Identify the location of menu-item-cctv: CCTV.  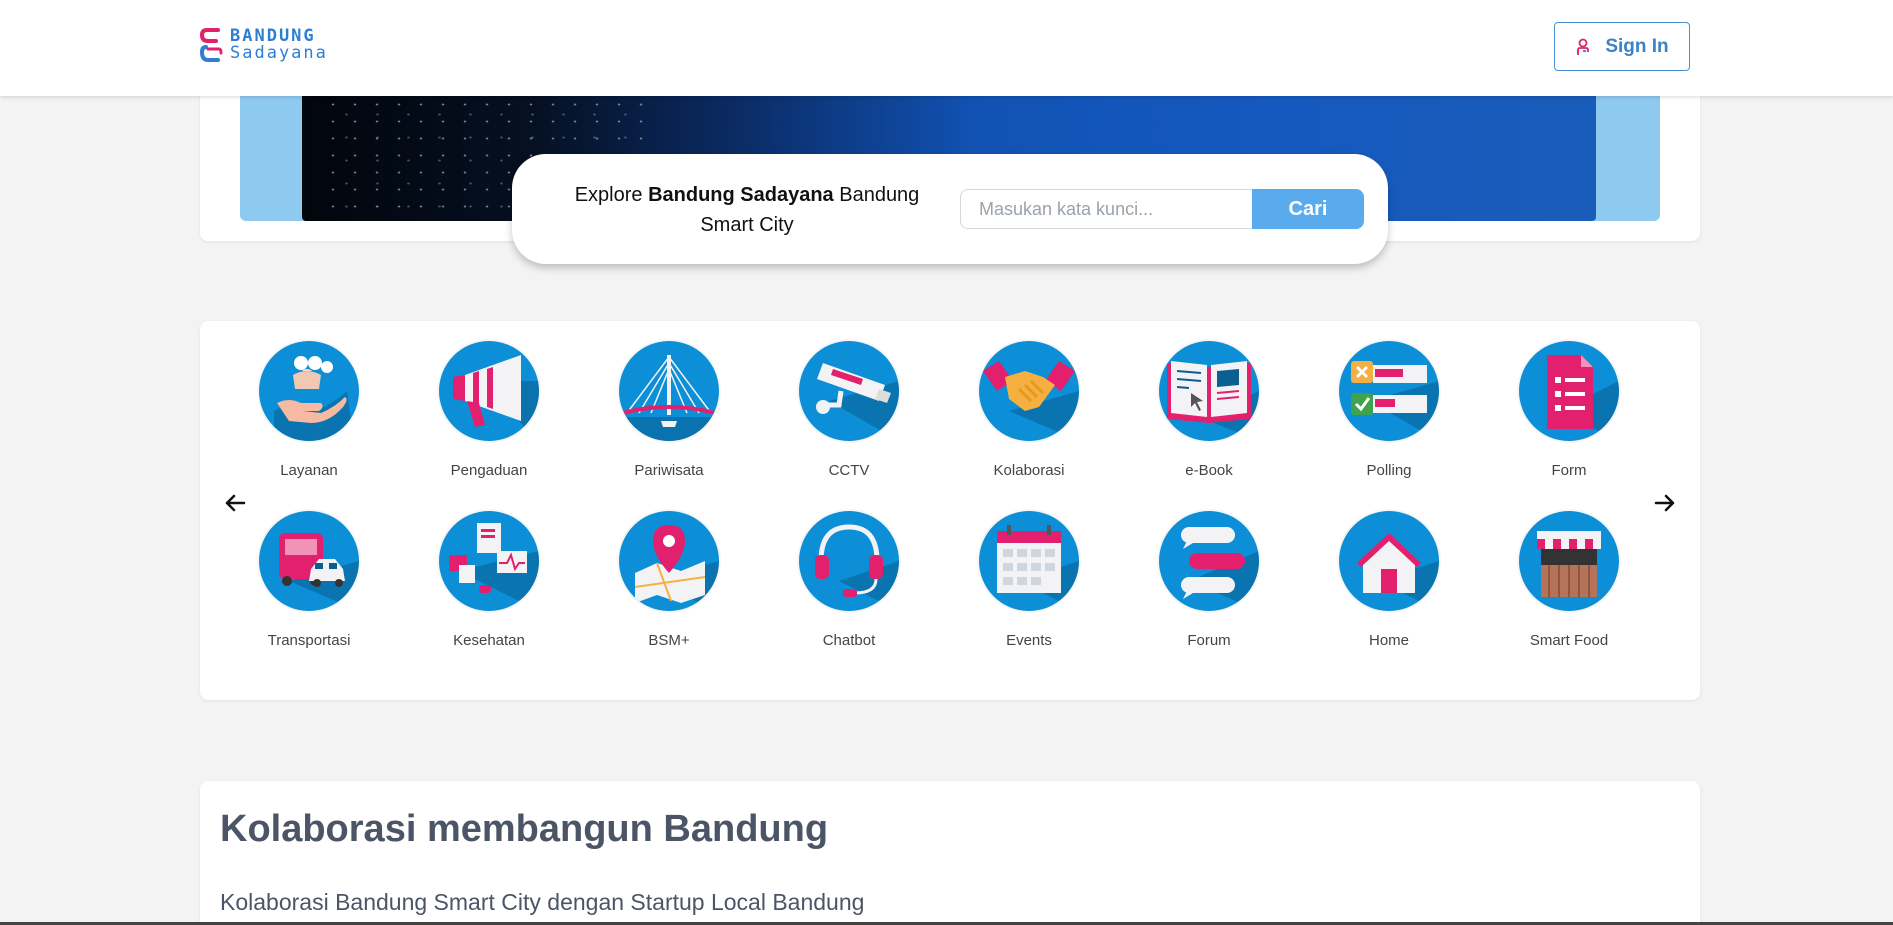
(849, 416).